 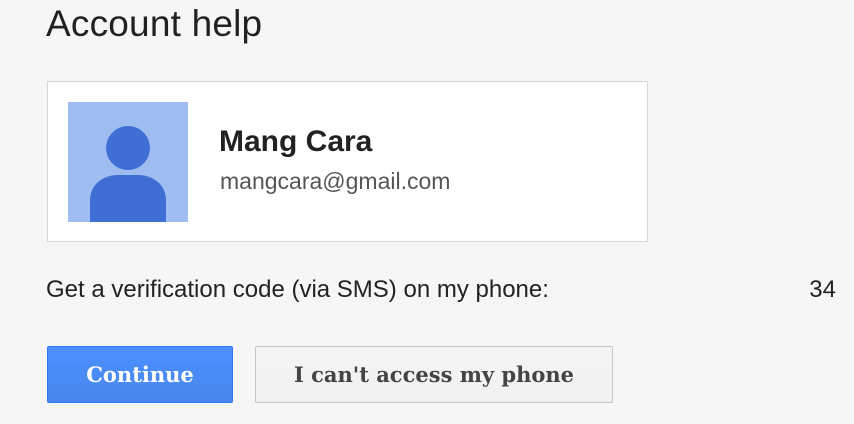 What do you see at coordinates (335, 181) in the screenshot?
I see `account-email: mangcara@gmail.com` at bounding box center [335, 181].